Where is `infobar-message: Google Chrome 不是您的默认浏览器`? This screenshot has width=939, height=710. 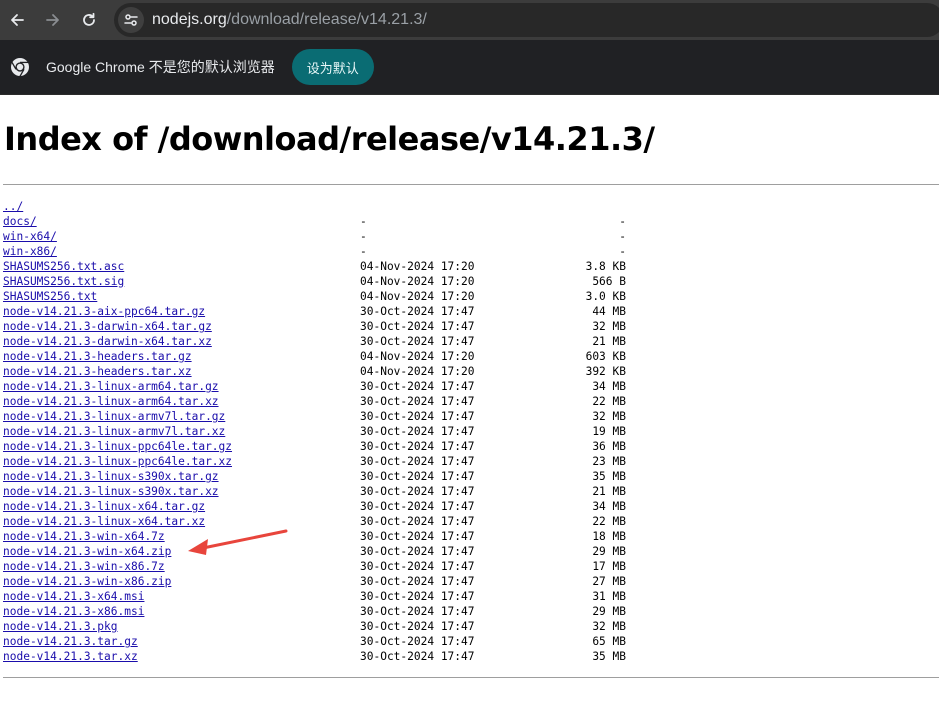 infobar-message: Google Chrome 不是您的默认浏览器 is located at coordinates (160, 67).